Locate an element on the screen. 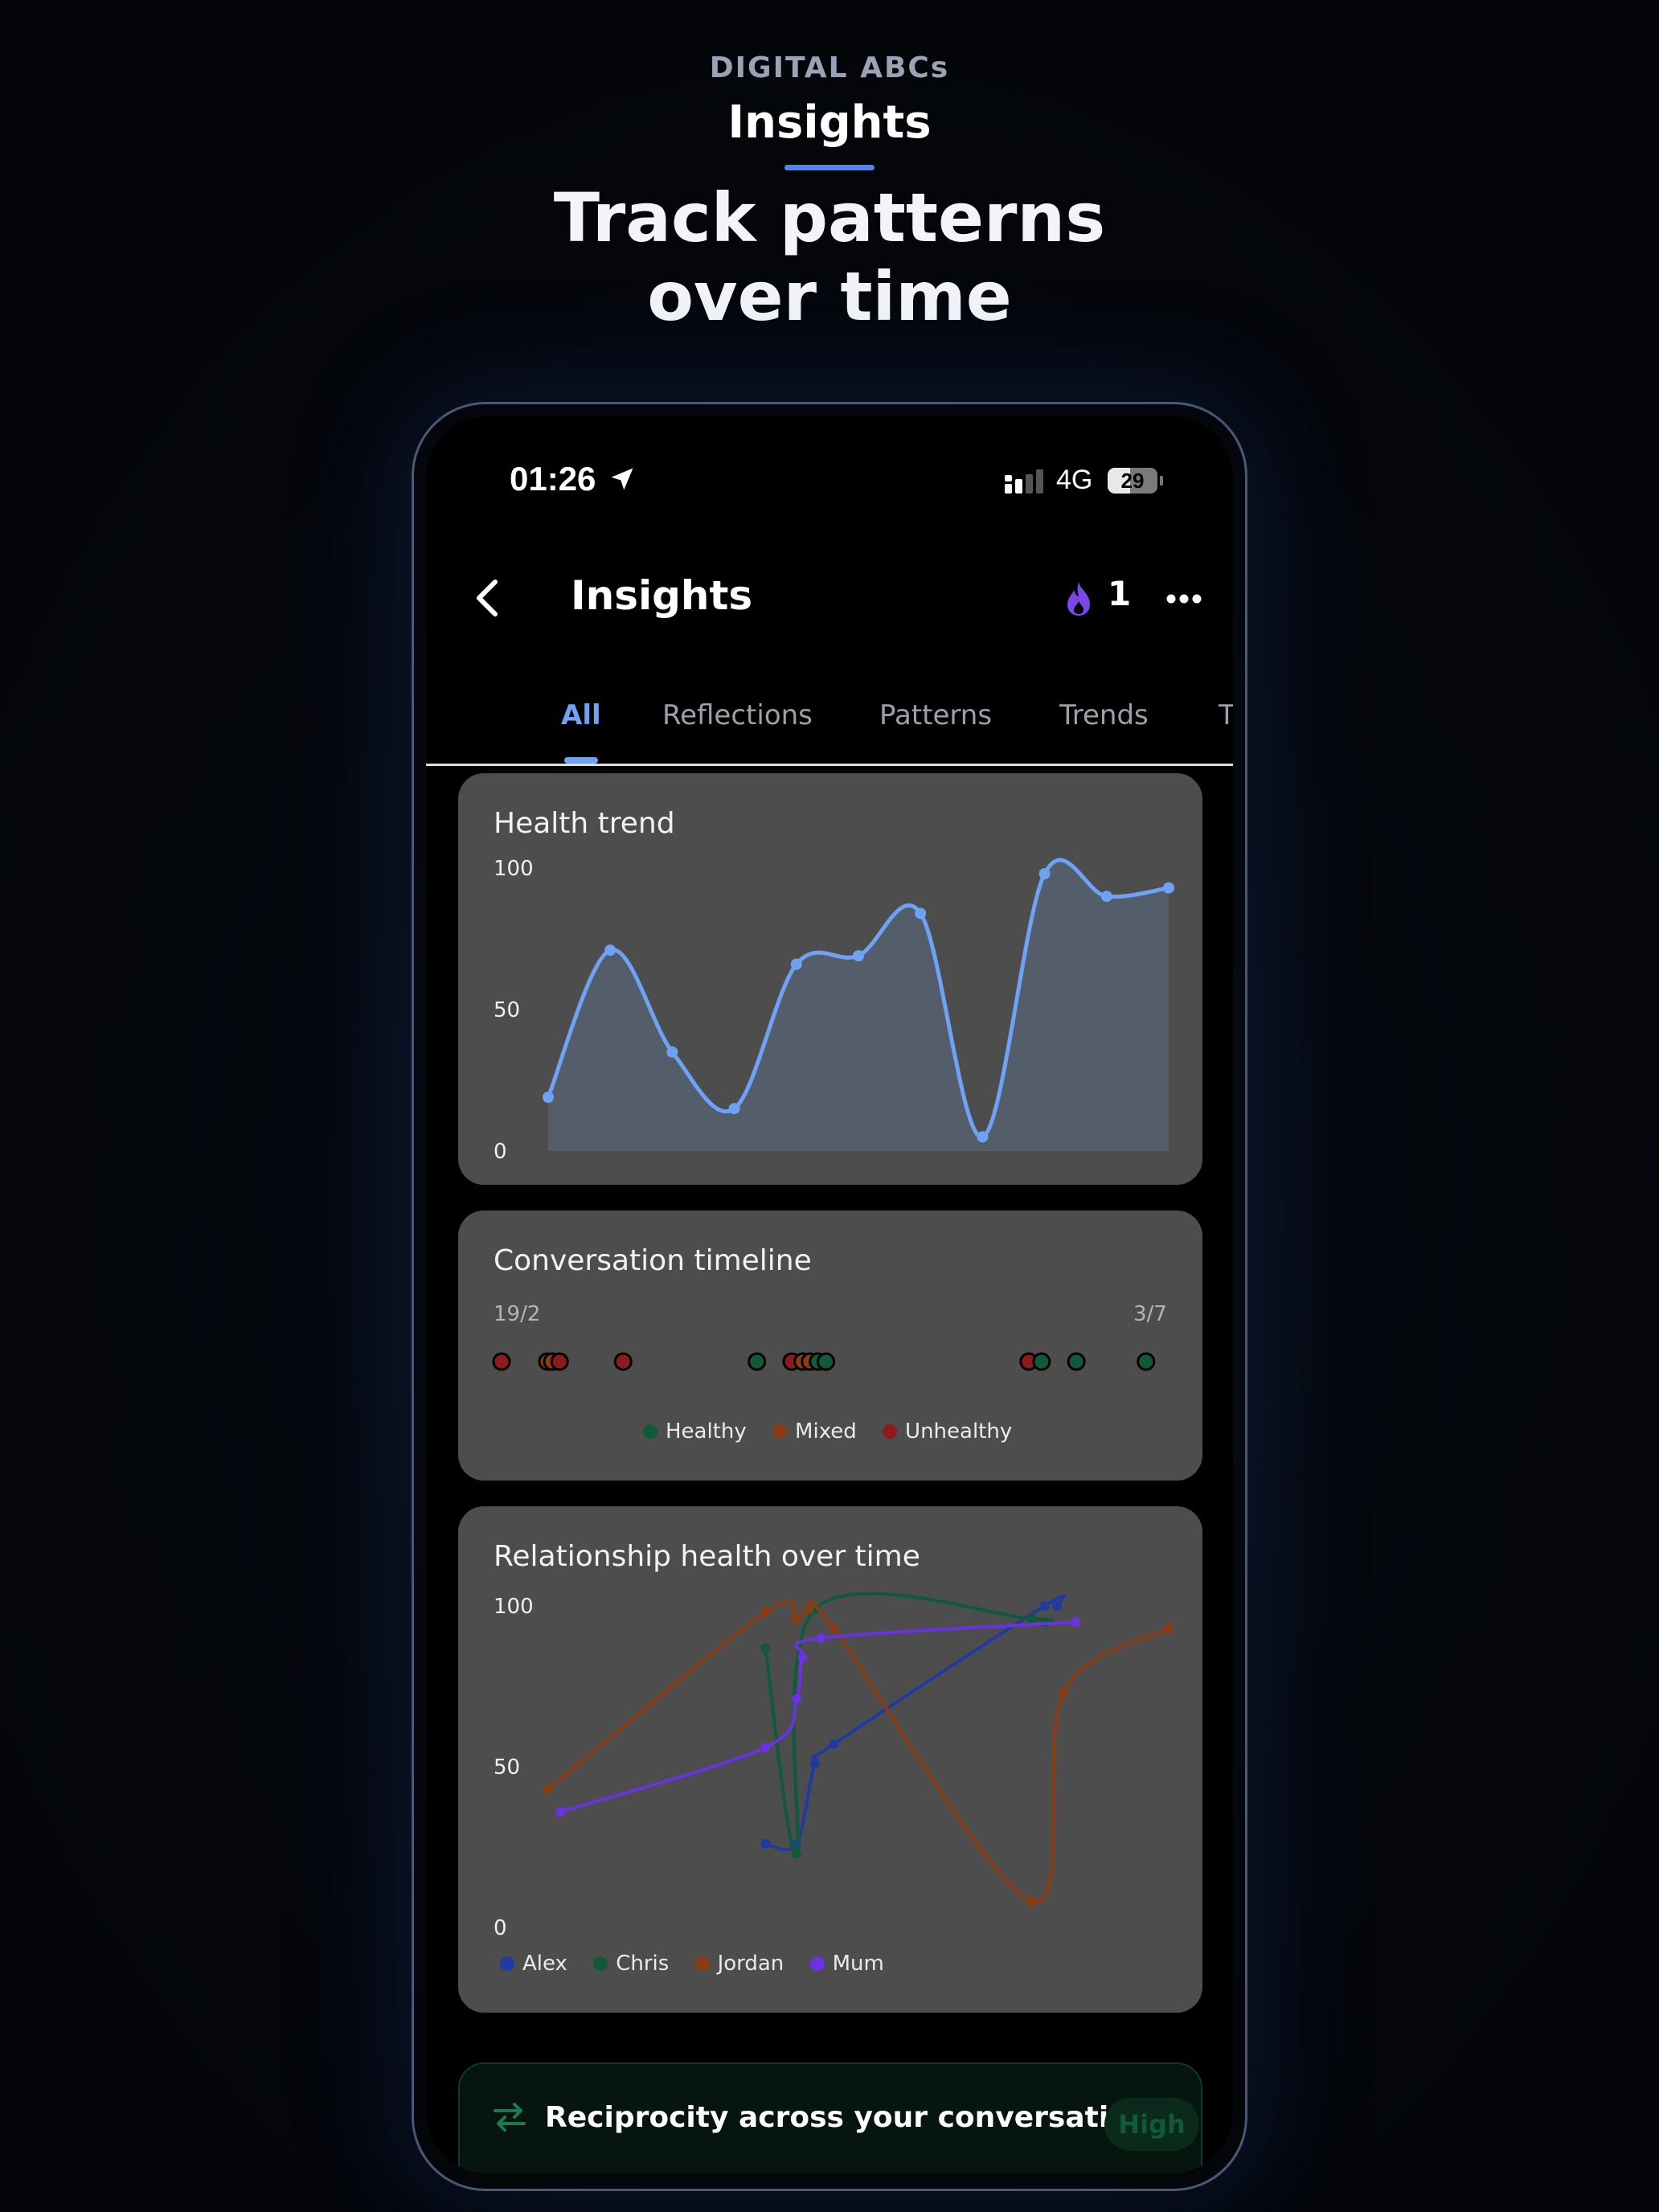 The image size is (1659, 2212). ellipsis-icon is located at coordinates (1183, 598).